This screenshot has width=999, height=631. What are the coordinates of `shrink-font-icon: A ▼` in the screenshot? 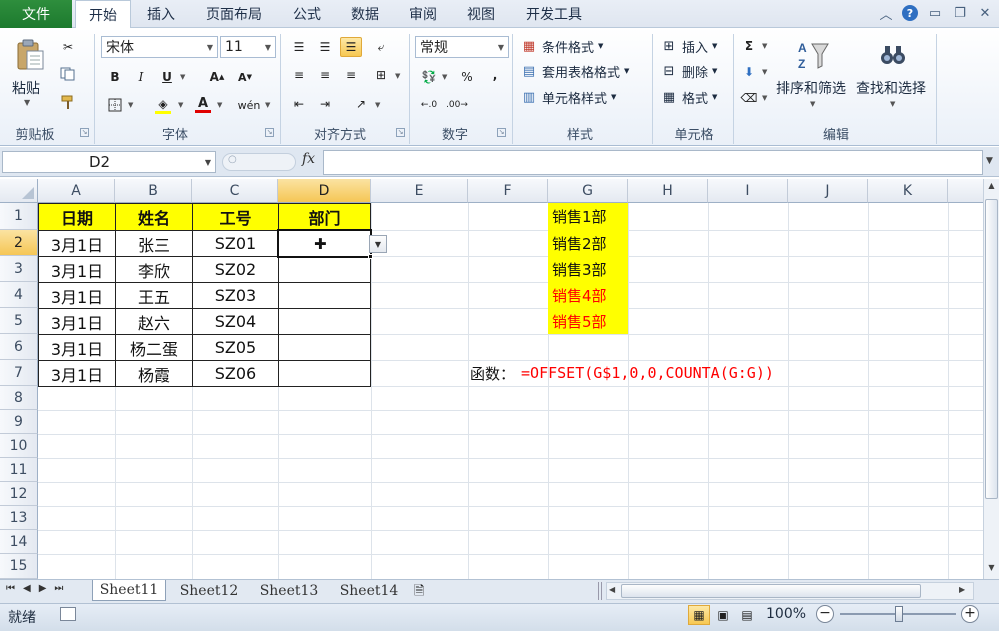 It's located at (245, 77).